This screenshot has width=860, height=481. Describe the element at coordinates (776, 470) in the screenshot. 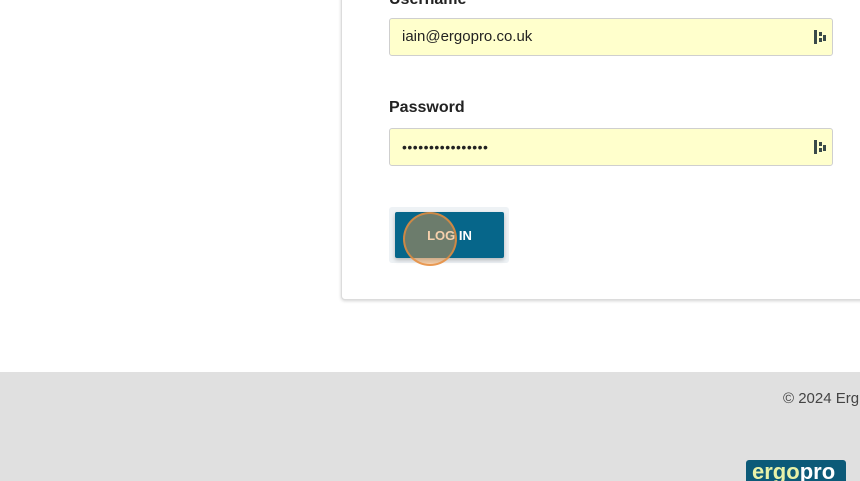

I see `logo-ergo-text: ergo` at that location.